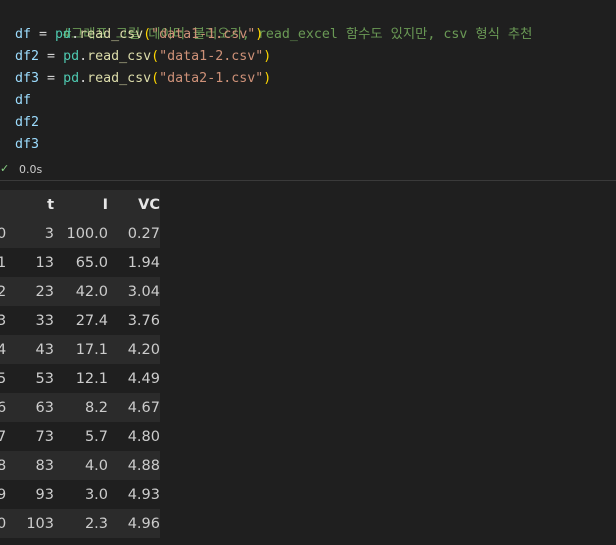  What do you see at coordinates (31, 169) in the screenshot?
I see `execution-time: 0.0s` at bounding box center [31, 169].